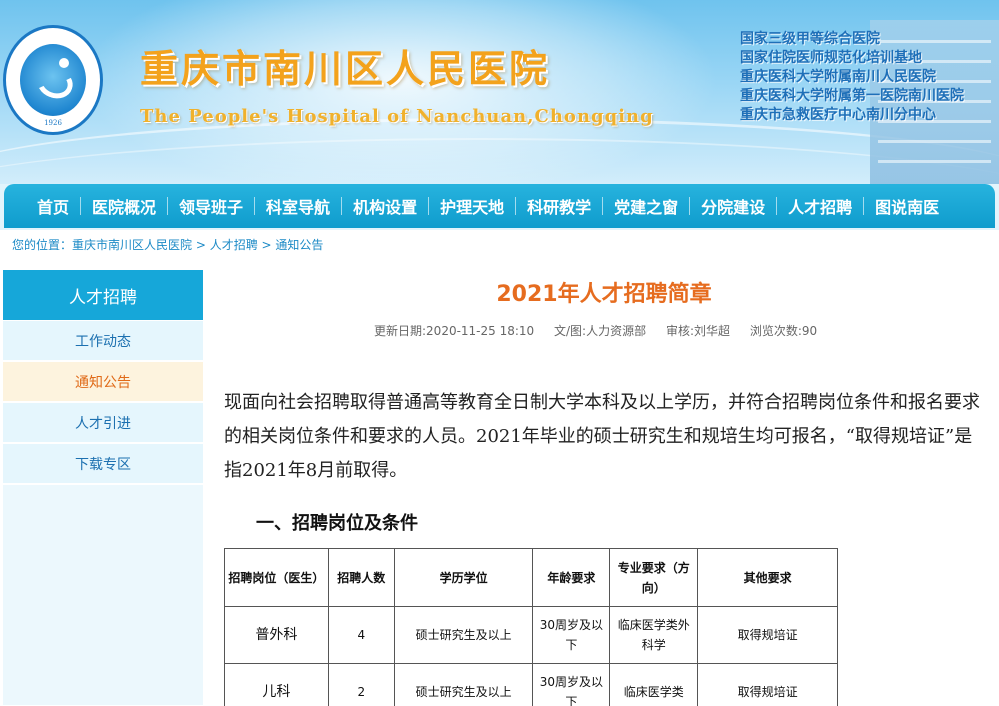 This screenshot has width=999, height=706. Describe the element at coordinates (103, 382) in the screenshot. I see `sidebar-item-notices: 通知公告` at that location.